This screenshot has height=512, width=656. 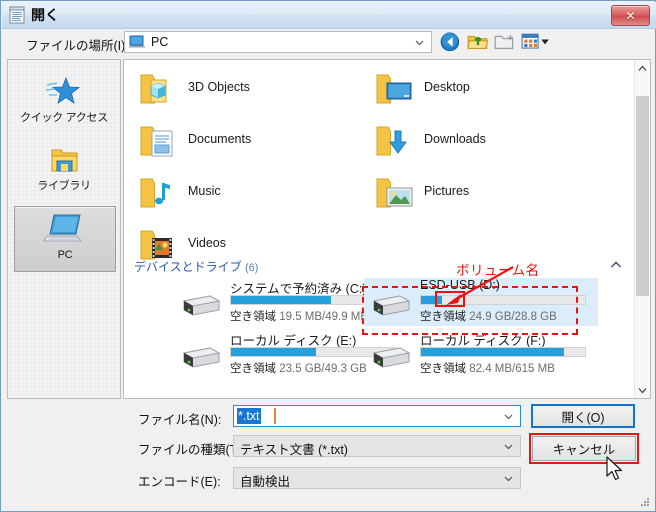 What do you see at coordinates (160, 42) in the screenshot?
I see `location-value: PC` at bounding box center [160, 42].